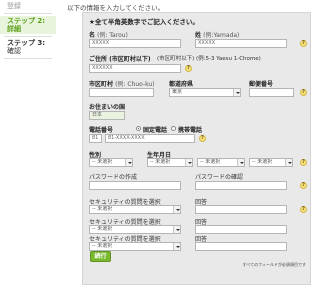 This screenshot has height=288, width=320. What do you see at coordinates (173, 128) in the screenshot?
I see `phone-type-mobile-radio` at bounding box center [173, 128].